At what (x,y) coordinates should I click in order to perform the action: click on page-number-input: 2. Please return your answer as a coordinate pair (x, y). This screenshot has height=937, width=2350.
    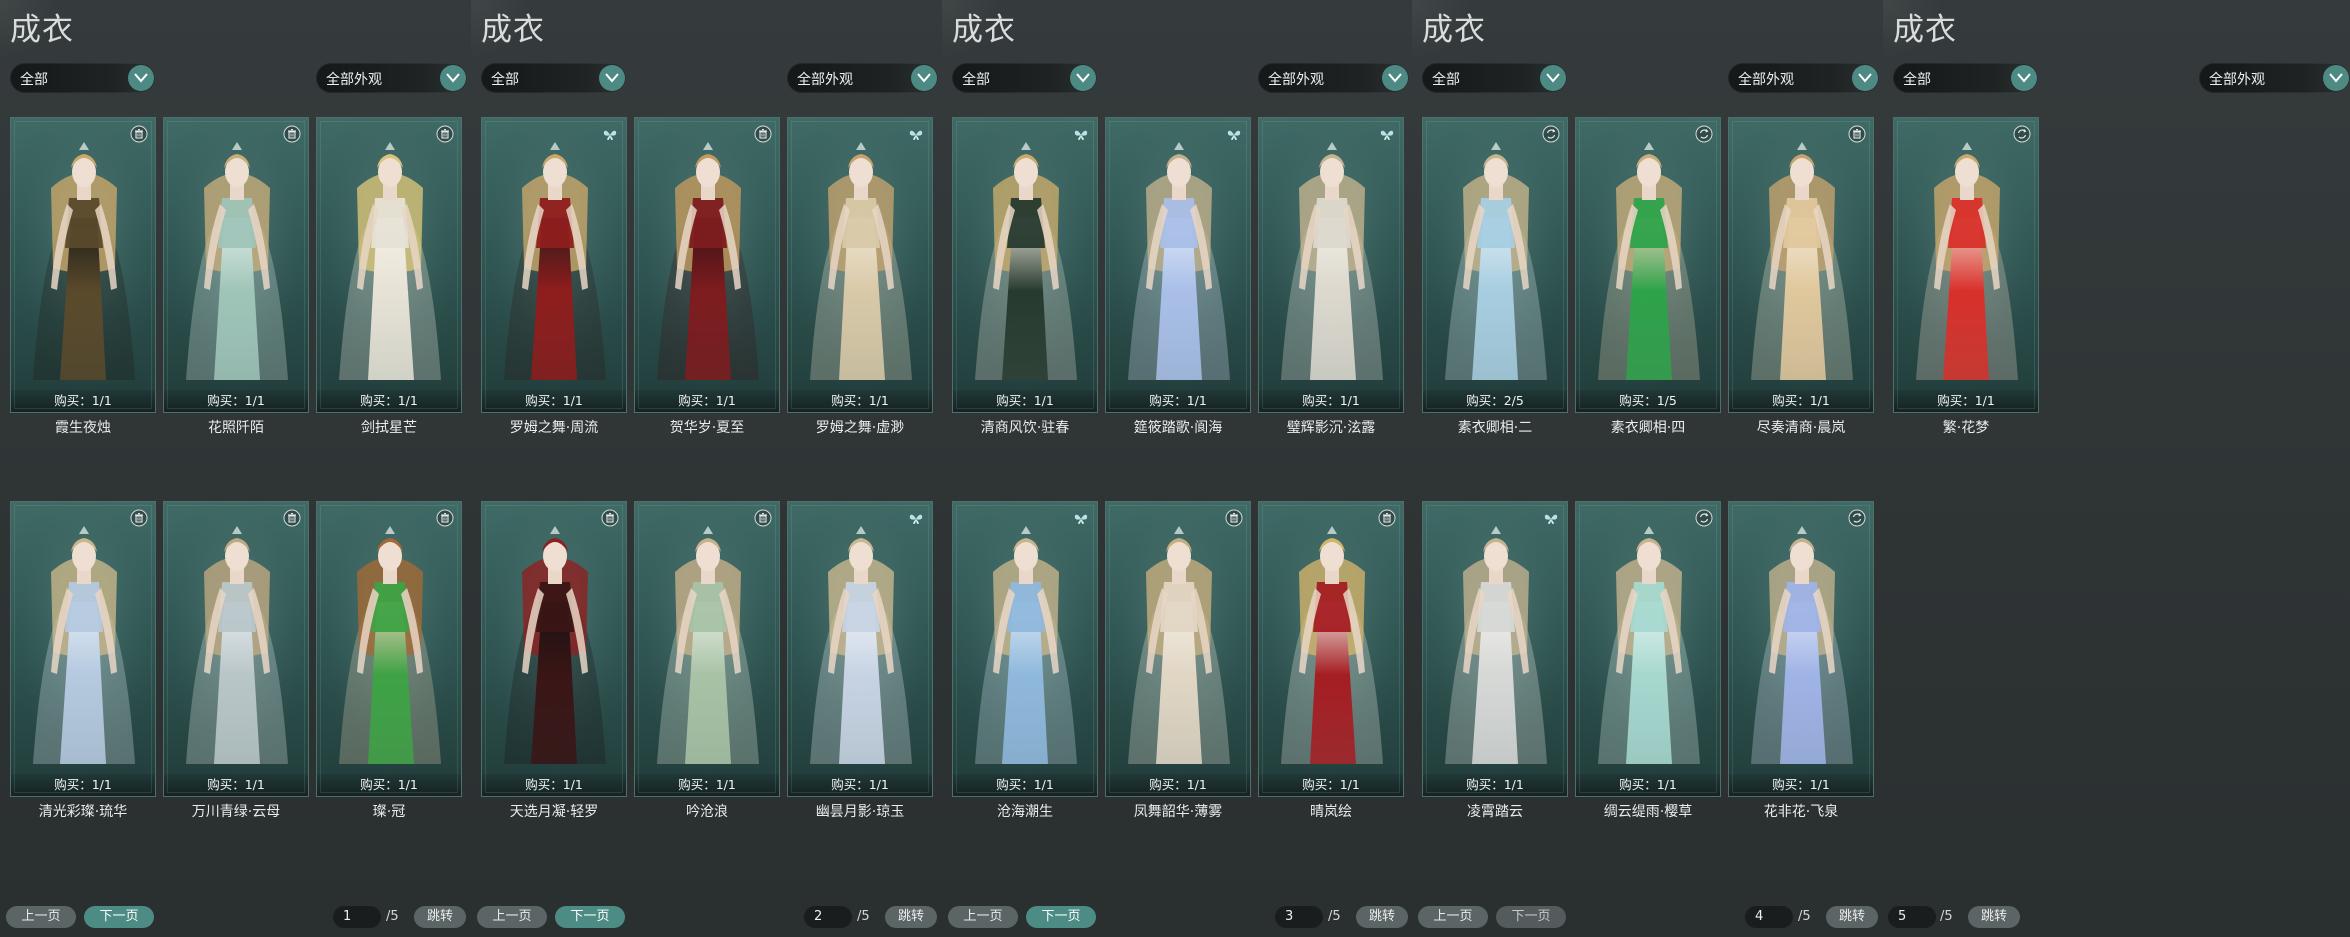
    Looking at the image, I should click on (828, 917).